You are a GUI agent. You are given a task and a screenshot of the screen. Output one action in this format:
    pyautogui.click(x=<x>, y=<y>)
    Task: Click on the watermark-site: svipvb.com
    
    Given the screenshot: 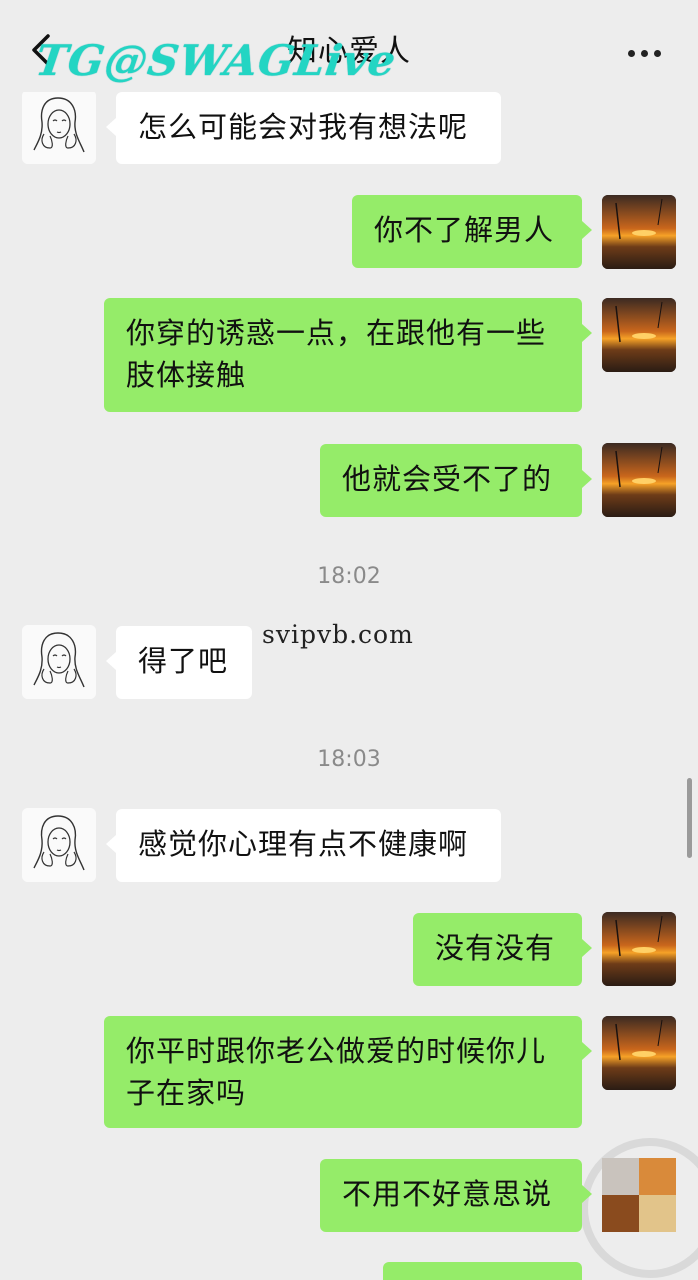 What is the action you would take?
    pyautogui.click(x=338, y=634)
    